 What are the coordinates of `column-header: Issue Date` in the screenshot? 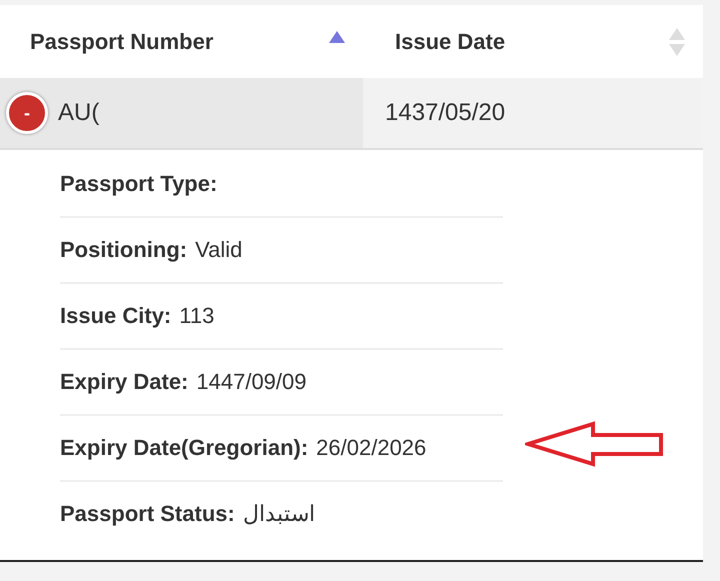 It's located at (533, 41).